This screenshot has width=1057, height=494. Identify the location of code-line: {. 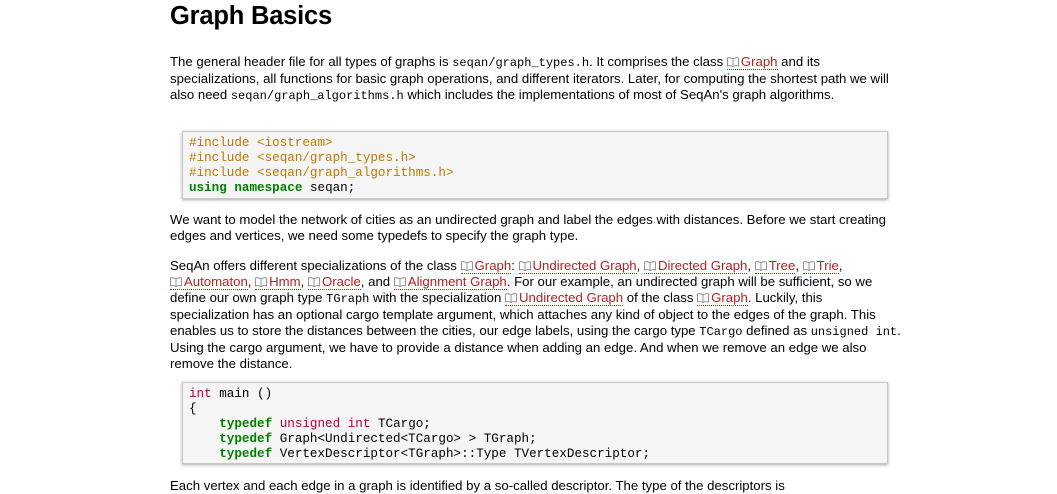
(193, 409).